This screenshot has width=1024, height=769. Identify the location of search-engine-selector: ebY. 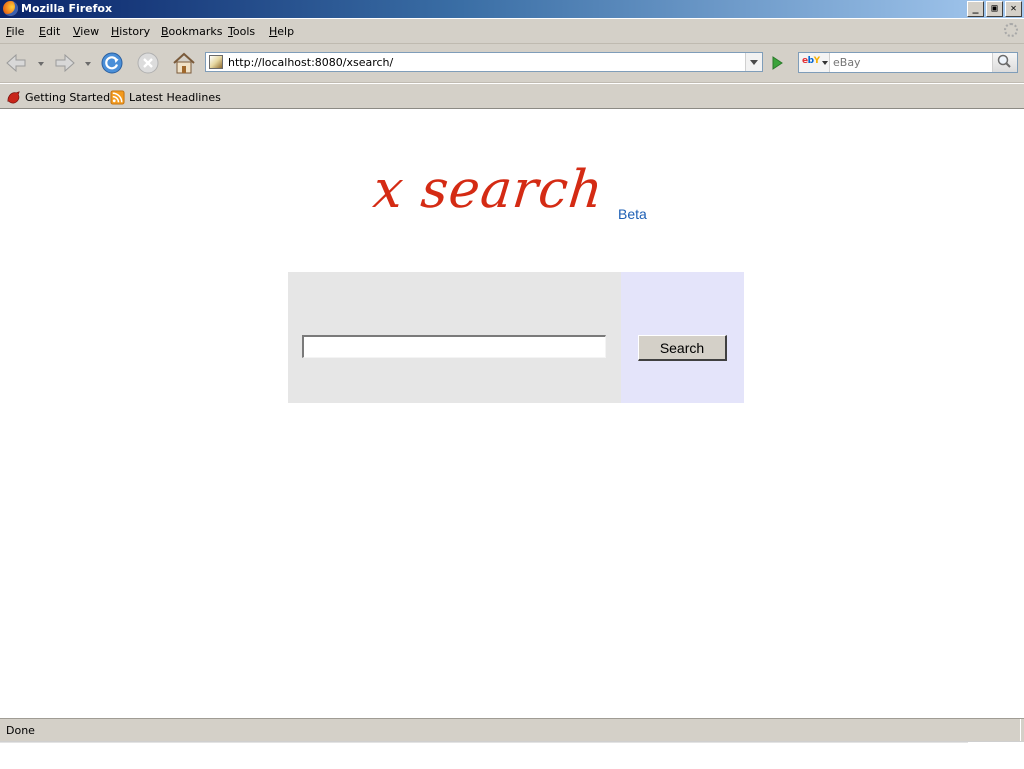
(814, 62).